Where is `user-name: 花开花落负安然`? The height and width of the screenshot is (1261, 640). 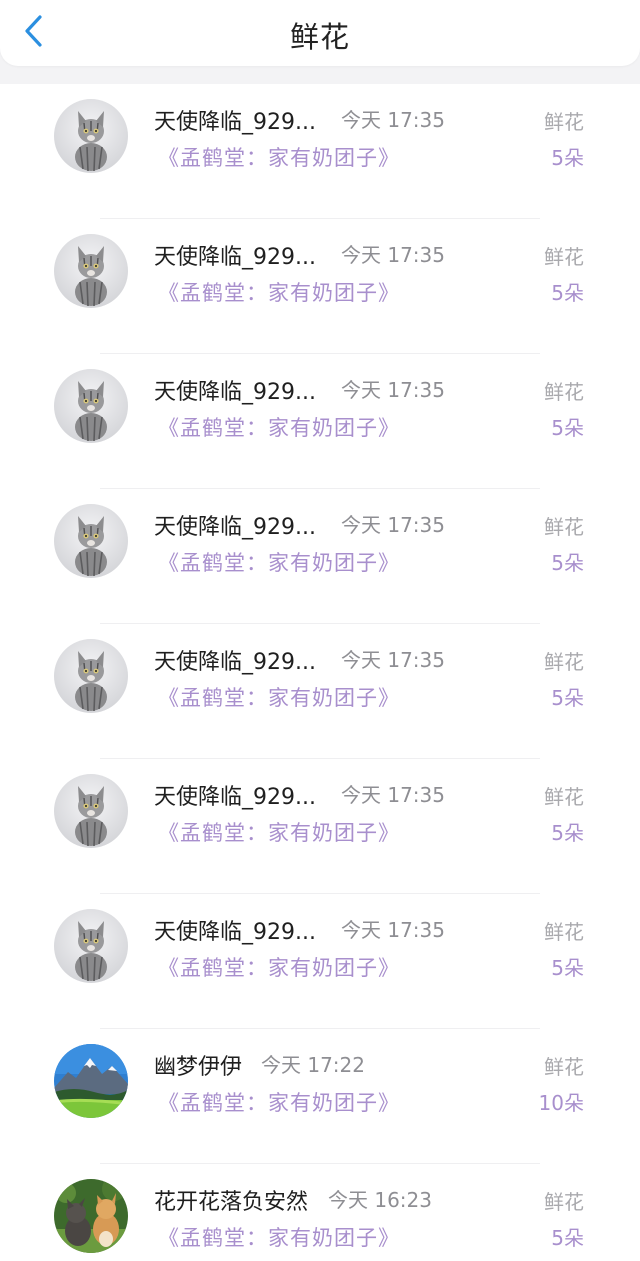 user-name: 花开花落负安然 is located at coordinates (231, 1202).